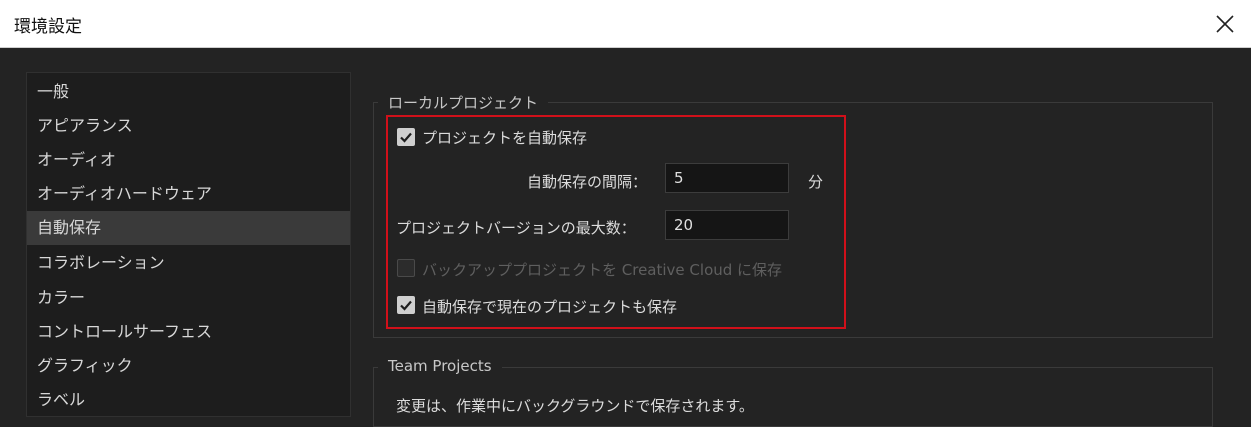 Image resolution: width=1251 pixels, height=427 pixels. What do you see at coordinates (587, 182) in the screenshot?
I see `interval-label: 自動保存の間隔：` at bounding box center [587, 182].